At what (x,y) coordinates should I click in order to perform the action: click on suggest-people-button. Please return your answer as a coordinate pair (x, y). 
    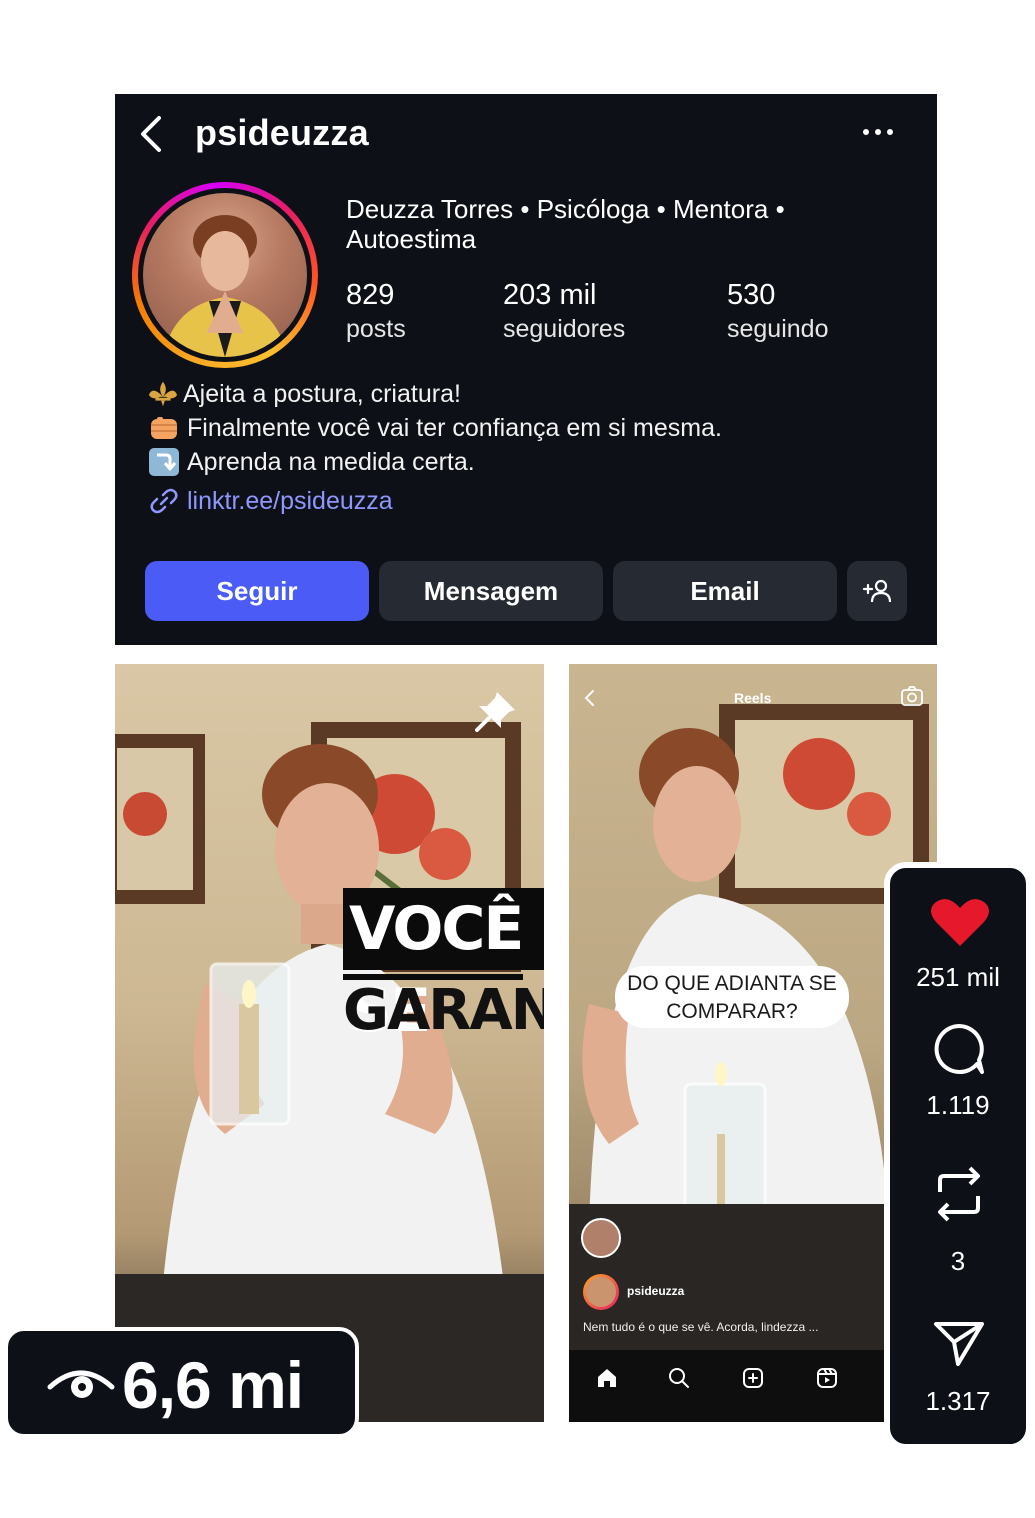
    Looking at the image, I should click on (877, 591).